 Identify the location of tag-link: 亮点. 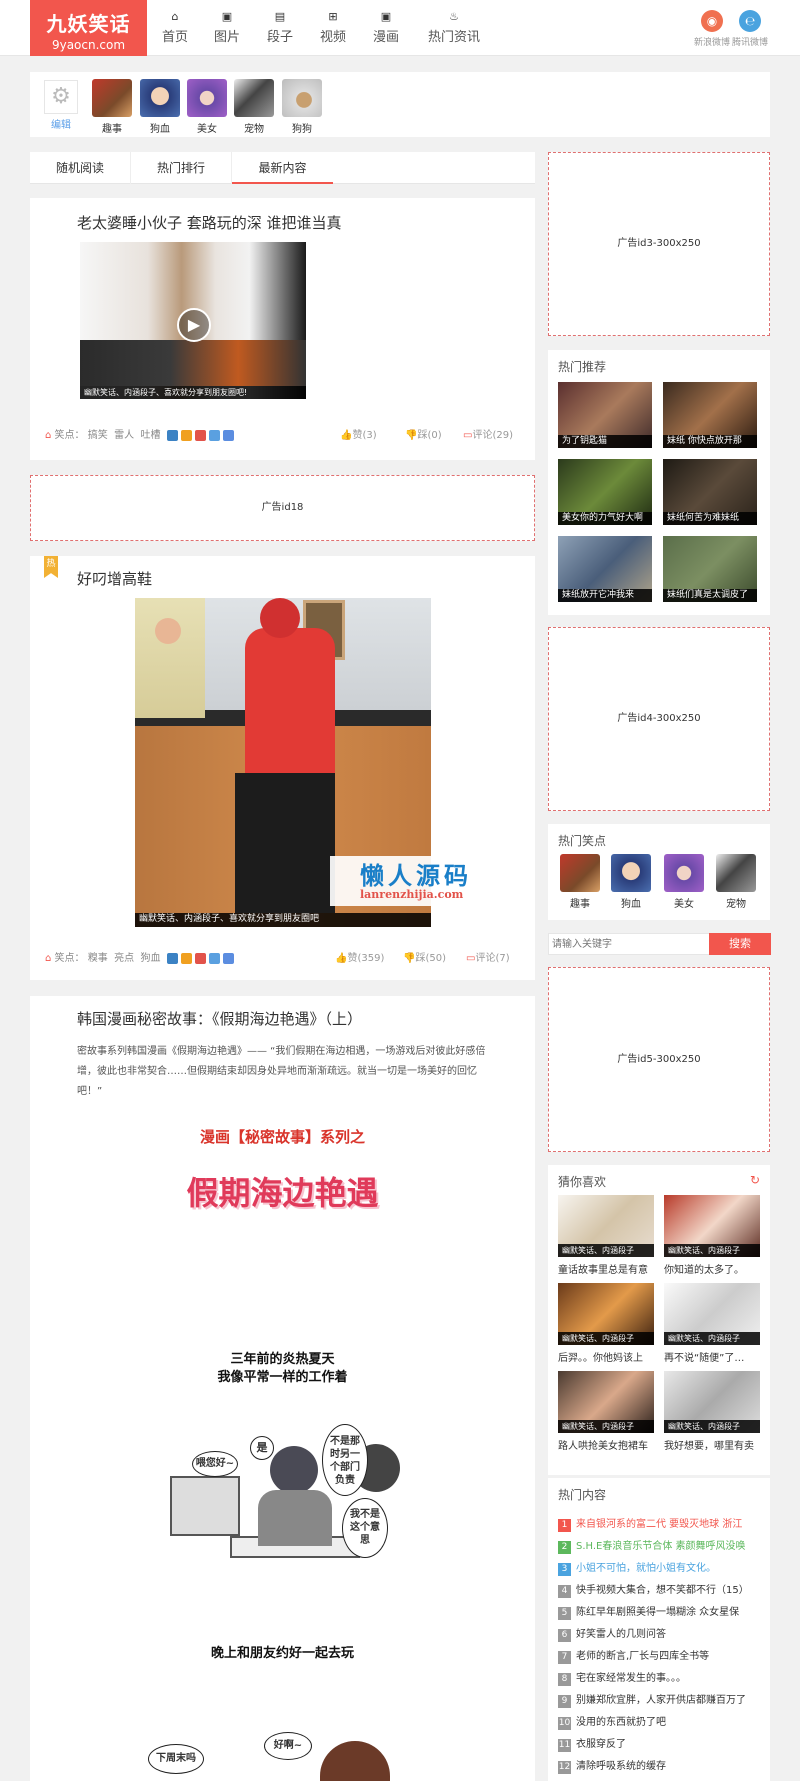
(124, 958).